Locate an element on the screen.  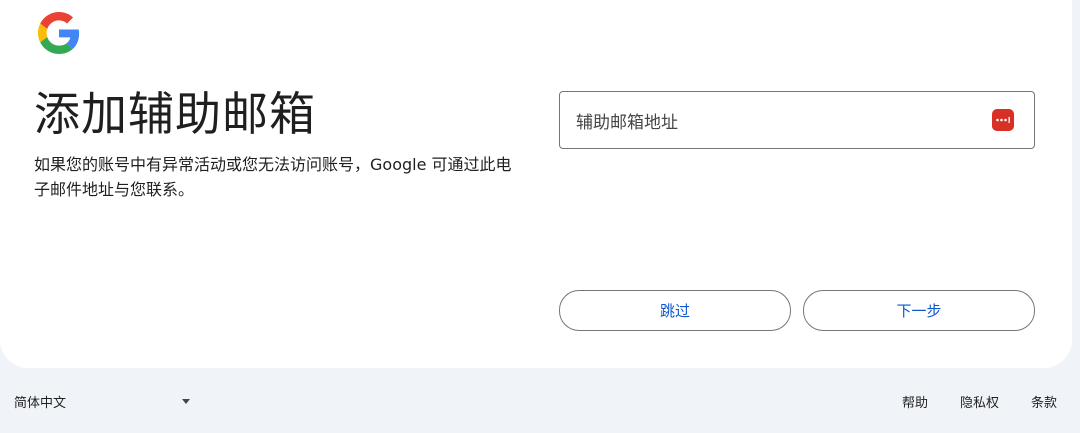
language-selector: 简体中文 is located at coordinates (102, 401).